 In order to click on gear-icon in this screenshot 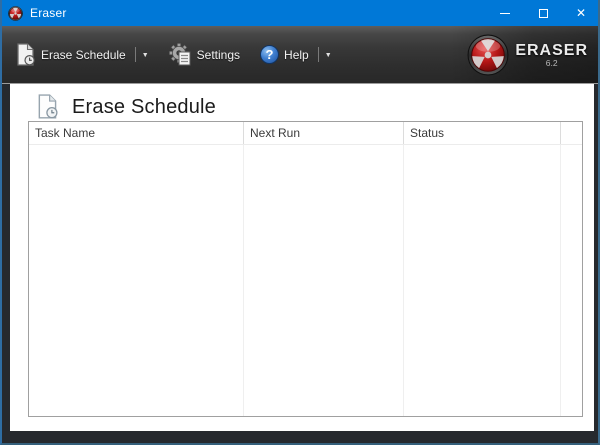, I will do `click(179, 54)`.